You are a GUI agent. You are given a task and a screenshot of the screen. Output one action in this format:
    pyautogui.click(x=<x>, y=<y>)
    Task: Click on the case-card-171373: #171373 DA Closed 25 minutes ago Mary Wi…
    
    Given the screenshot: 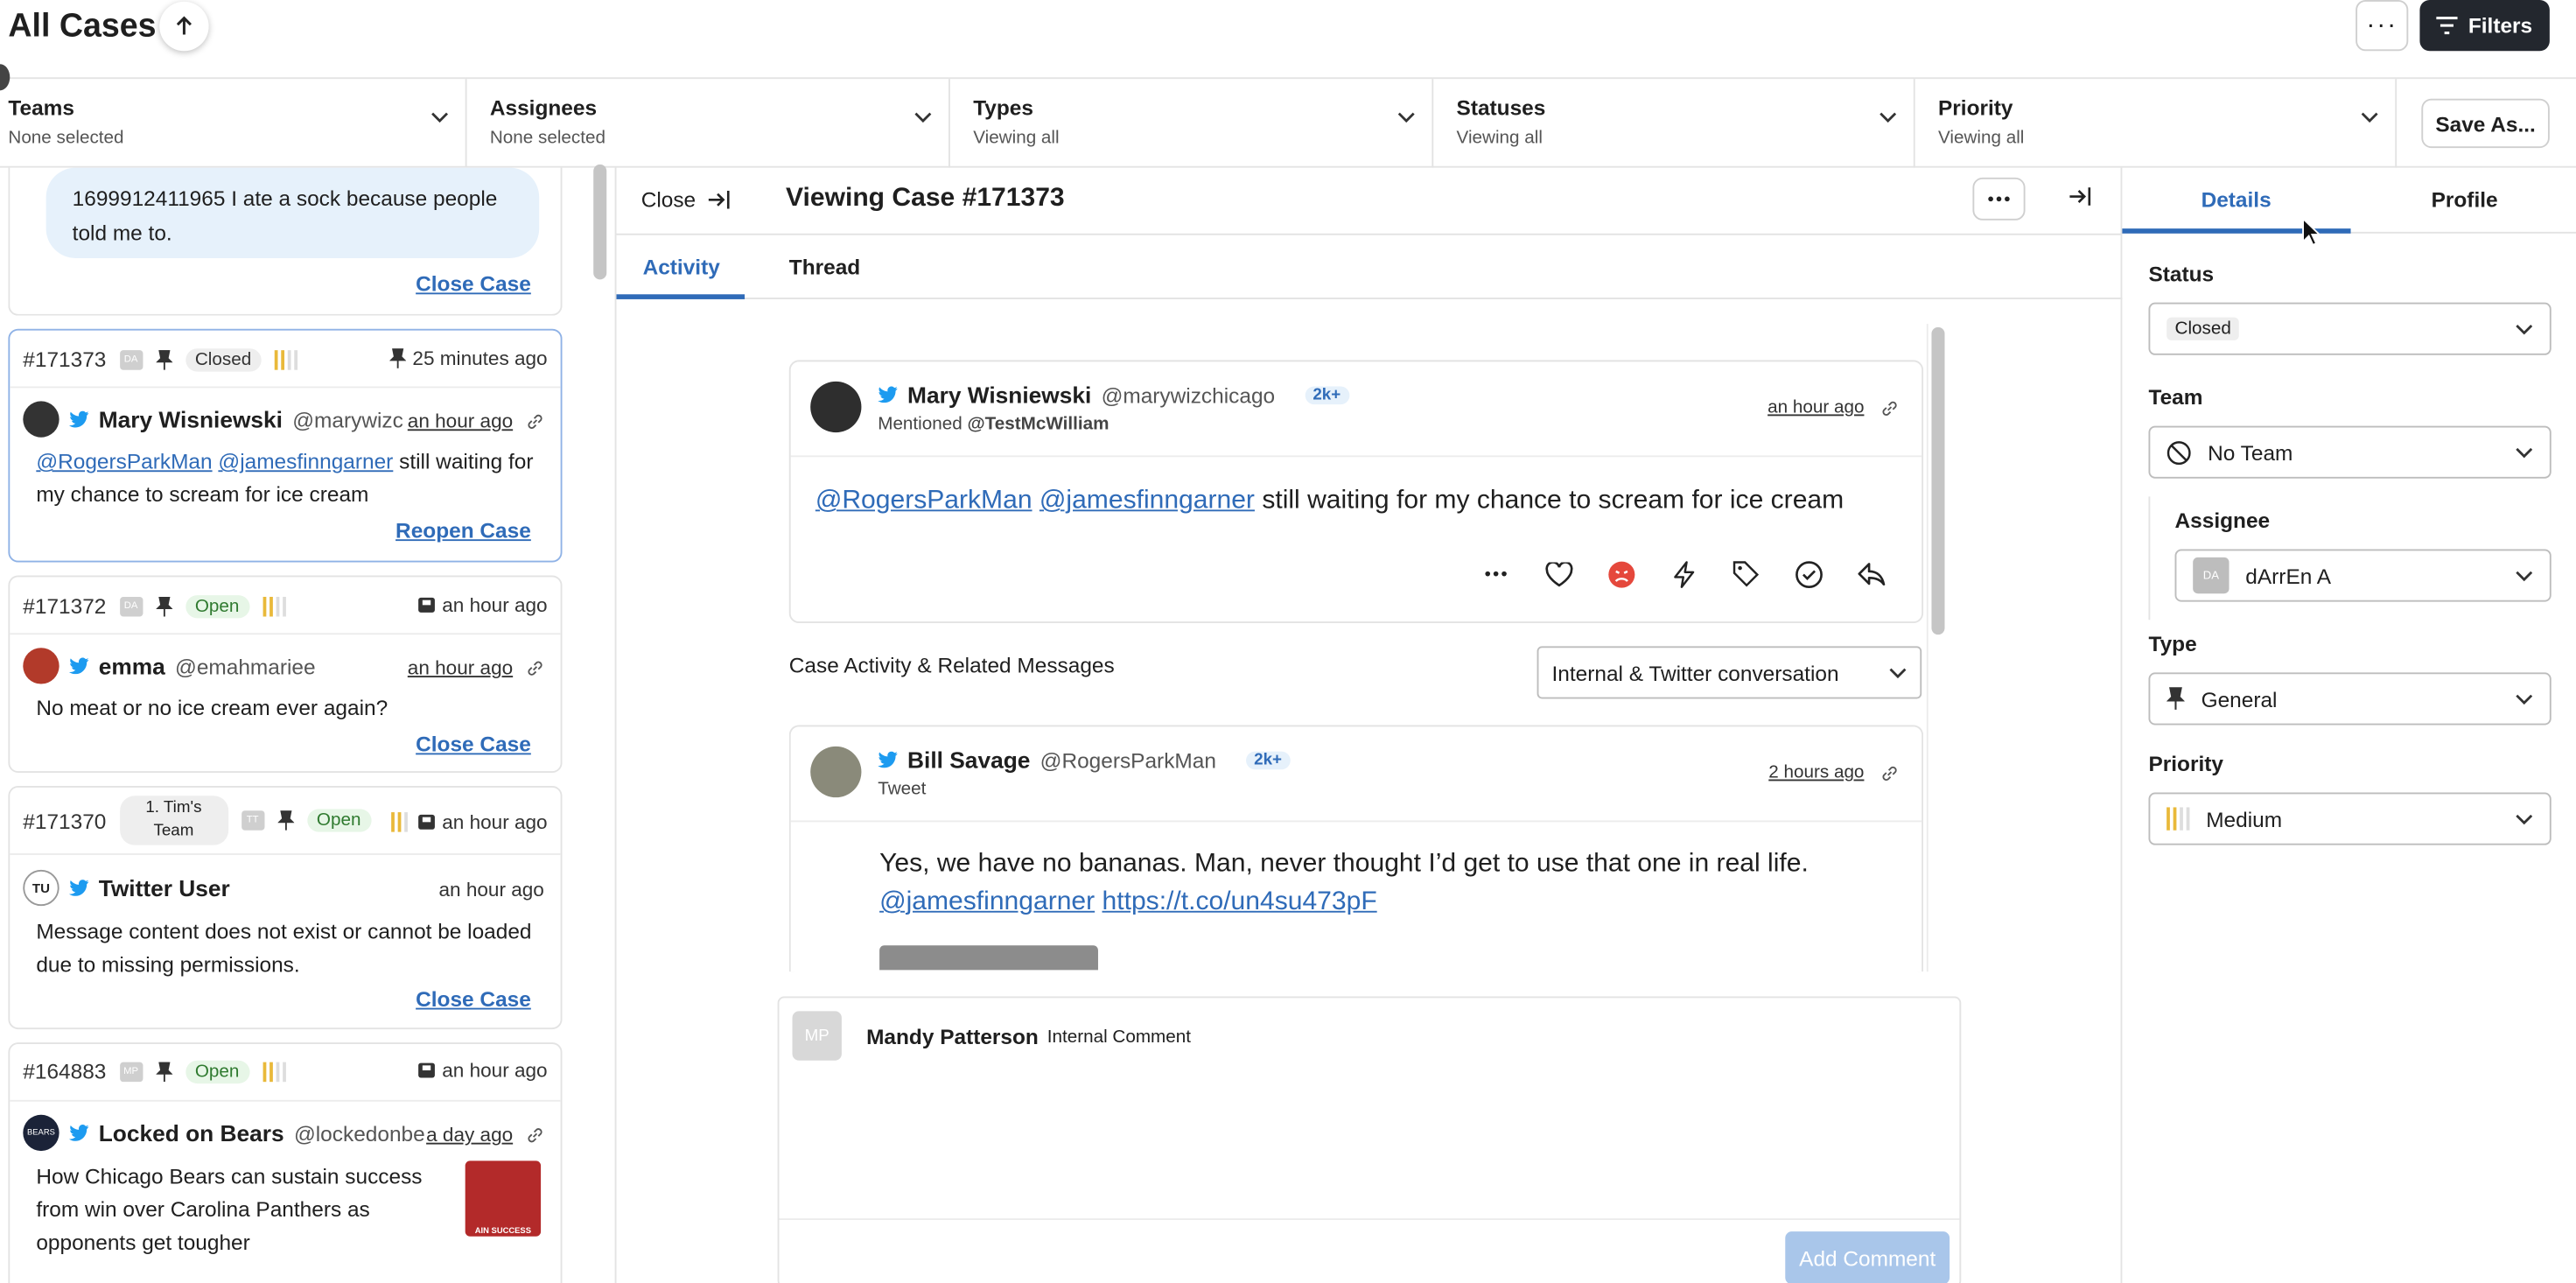 What is the action you would take?
    pyautogui.click(x=285, y=445)
    